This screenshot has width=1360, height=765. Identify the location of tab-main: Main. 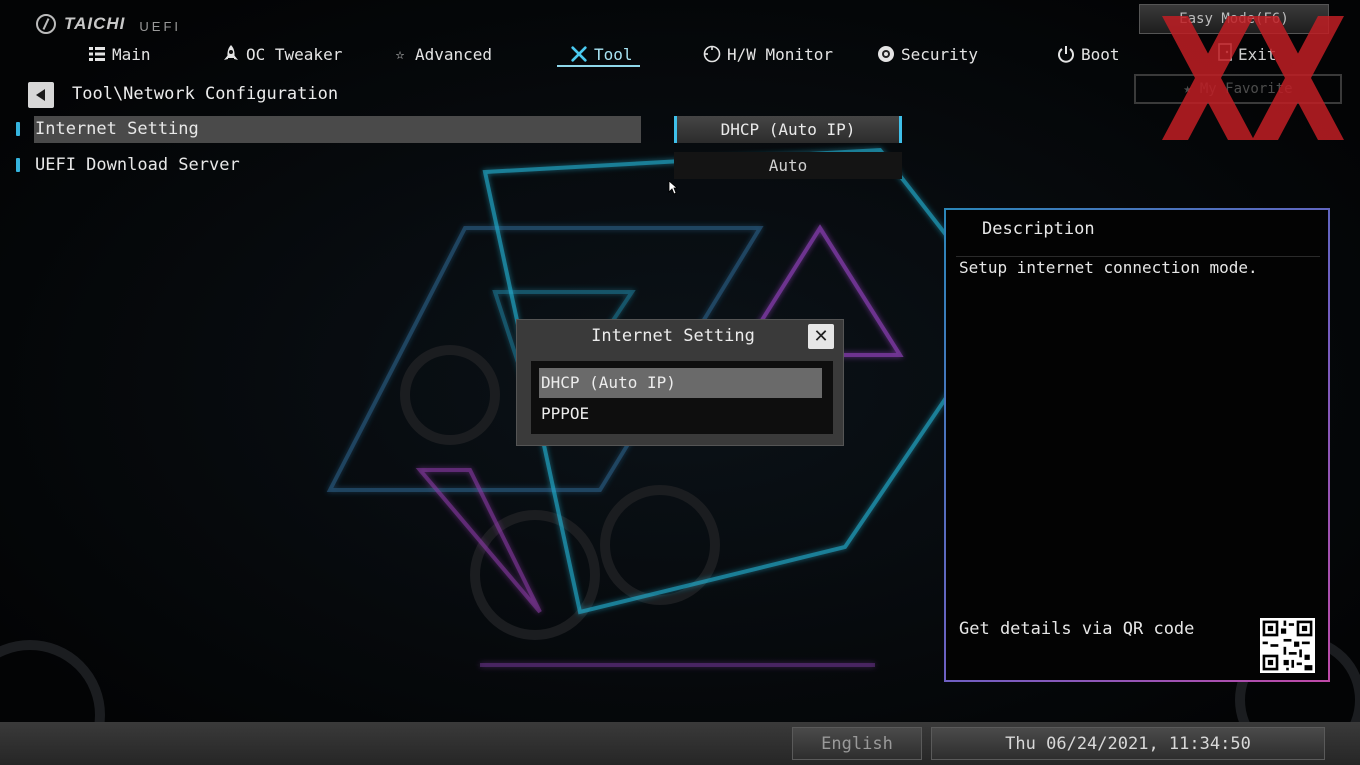
(119, 54).